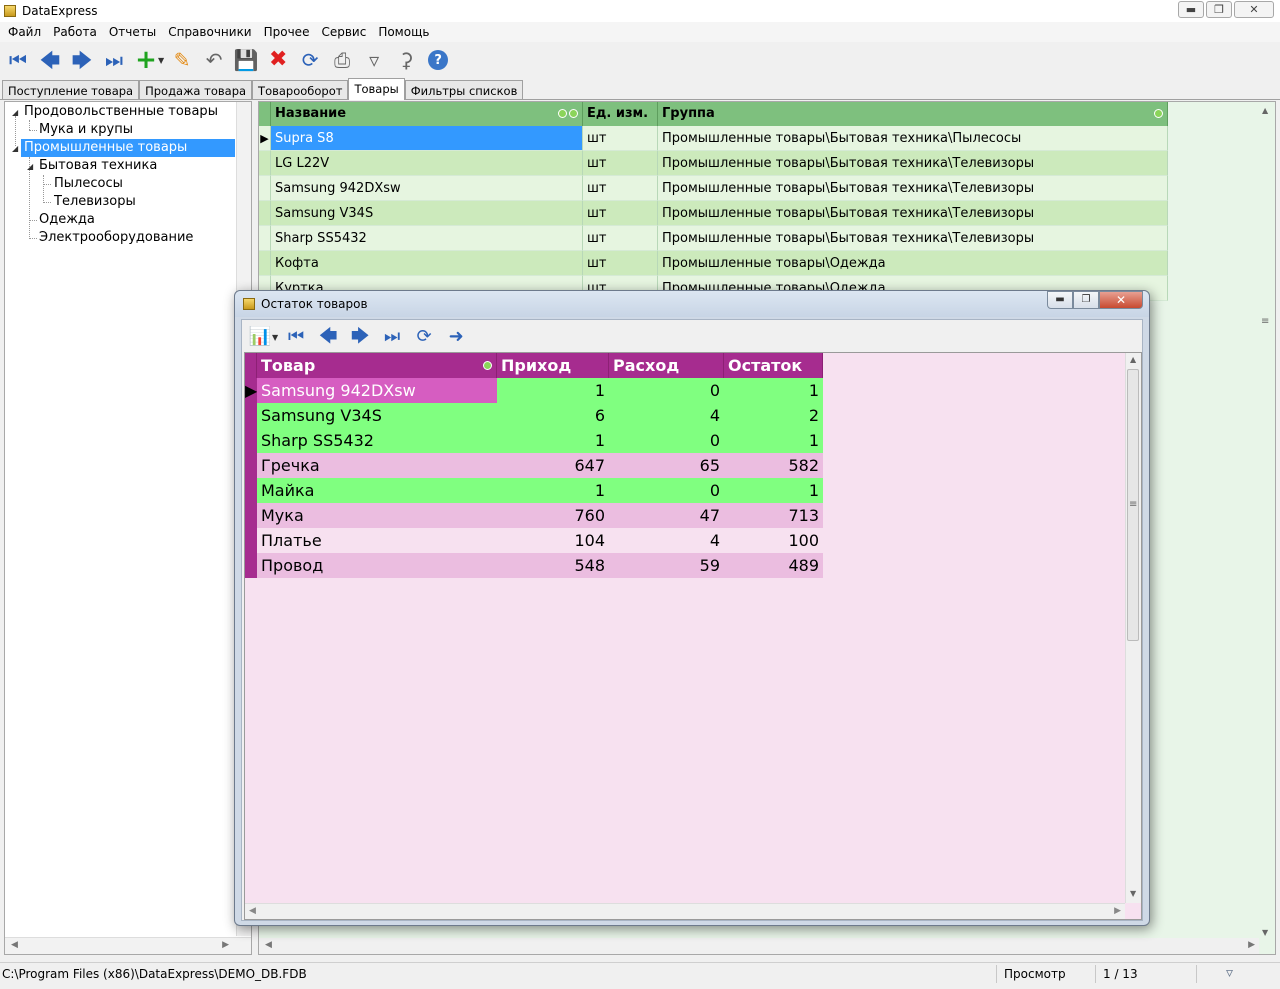 Image resolution: width=1280 pixels, height=989 pixels. Describe the element at coordinates (553, 365) in the screenshot. I see `column-header-income: Приход` at that location.